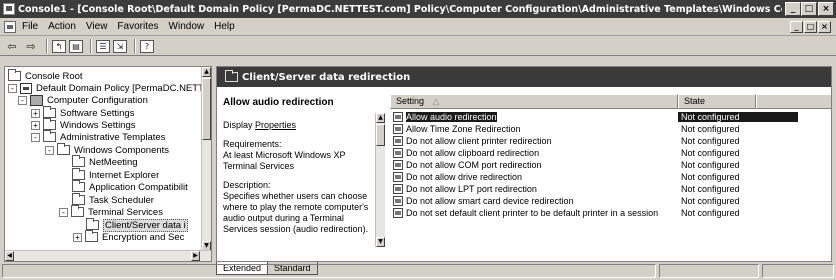 The width and height of the screenshot is (836, 280). Describe the element at coordinates (107, 149) in the screenshot. I see `tree-item-windows-components: - Windows Components` at that location.